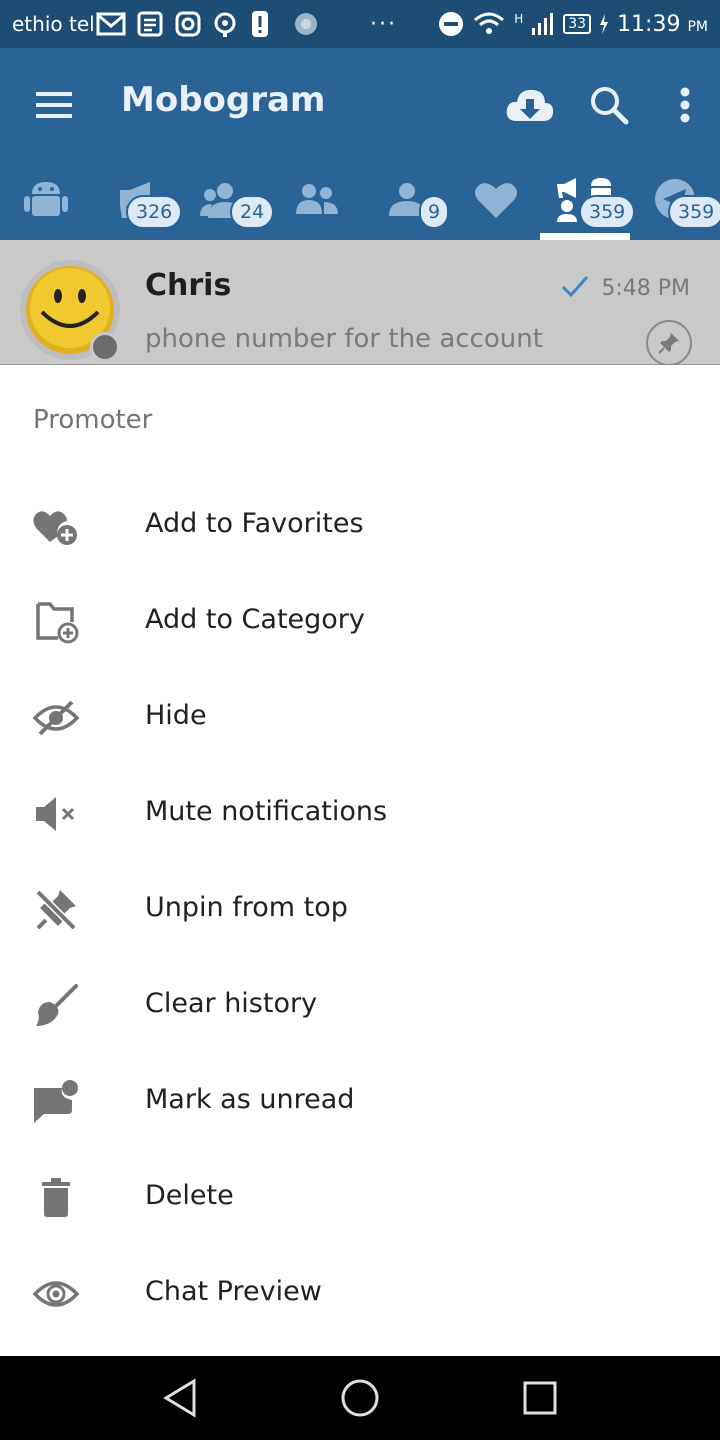  I want to click on hotspot-icon, so click(225, 24).